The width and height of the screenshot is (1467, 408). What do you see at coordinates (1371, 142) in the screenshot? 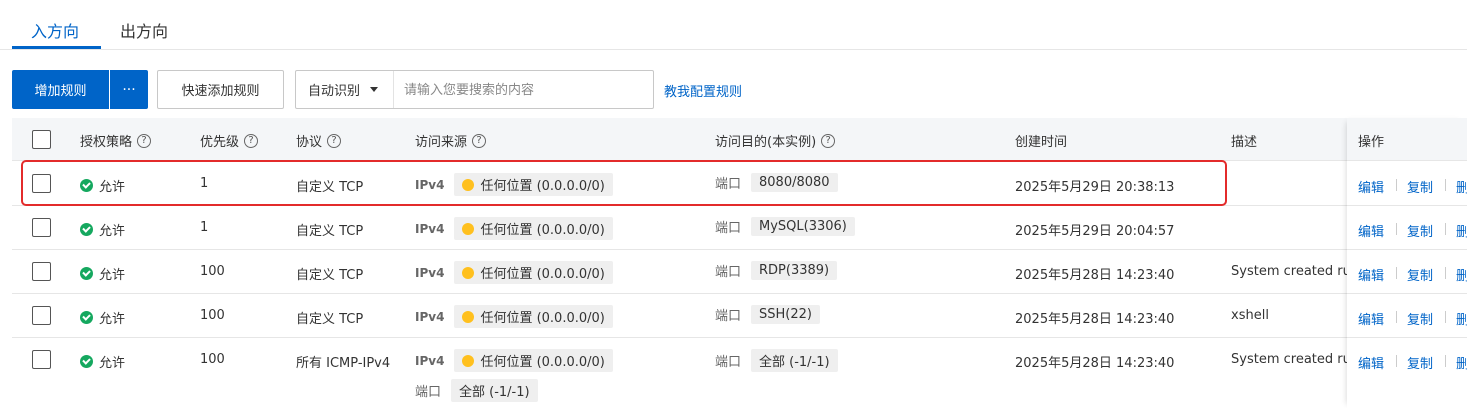
I see `header-actions-label: 操作` at bounding box center [1371, 142].